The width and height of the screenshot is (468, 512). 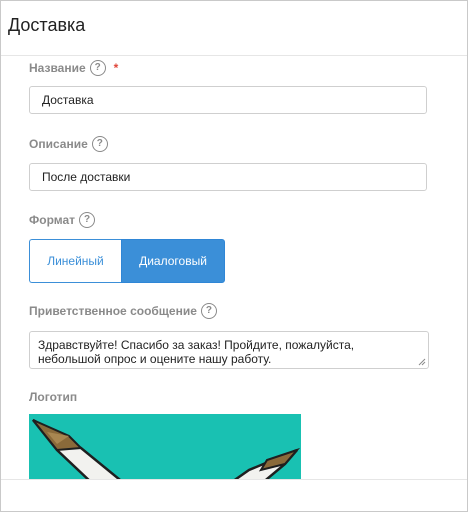 What do you see at coordinates (116, 68) in the screenshot?
I see `required-mark: *` at bounding box center [116, 68].